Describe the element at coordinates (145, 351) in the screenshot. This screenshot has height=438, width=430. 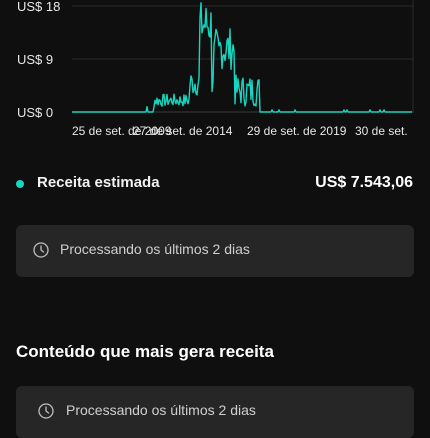
I see `top-earning-content-title: Conteúdo que mais gera receita` at that location.